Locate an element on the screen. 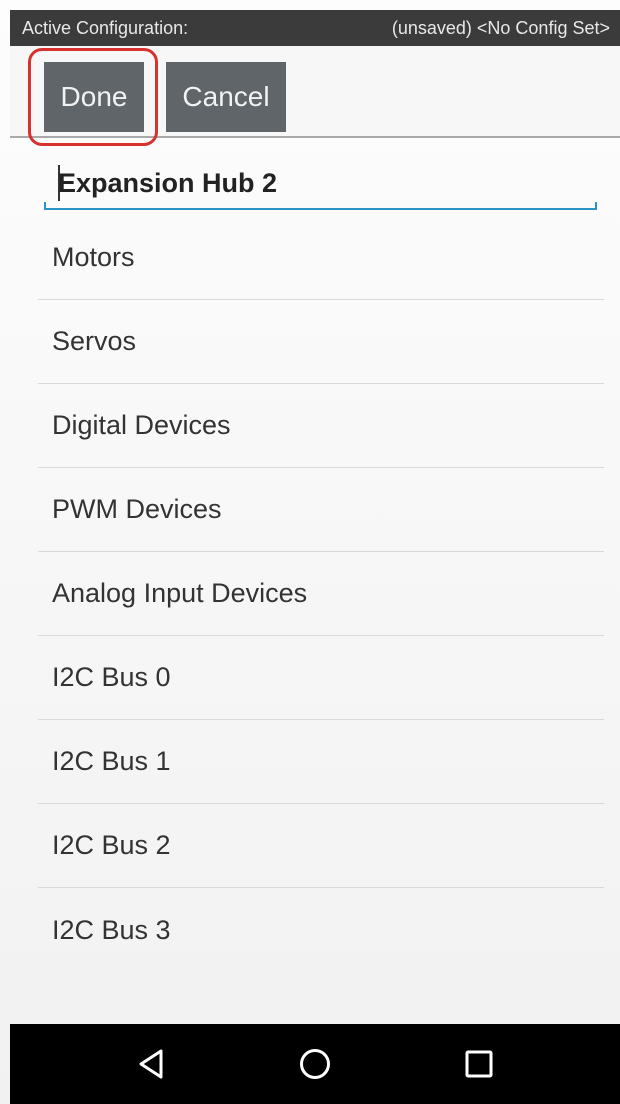 This screenshot has height=1104, width=620. action-toolbar: Done Cancel is located at coordinates (315, 92).